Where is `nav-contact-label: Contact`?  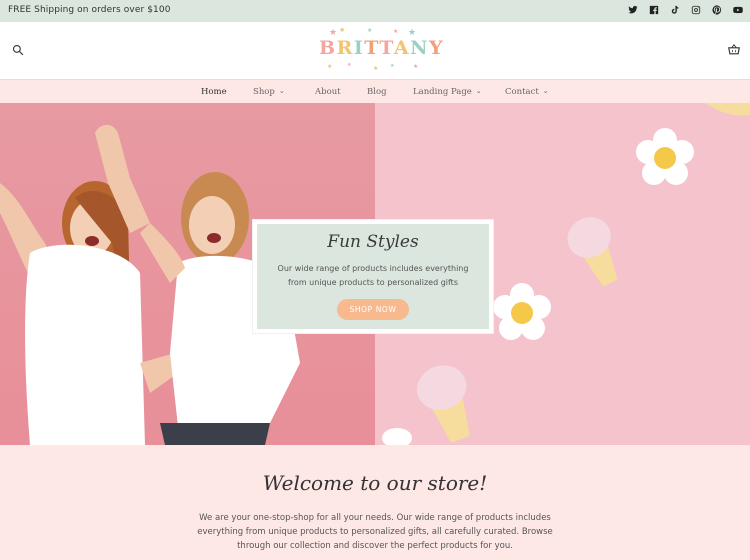 nav-contact-label: Contact is located at coordinates (522, 92).